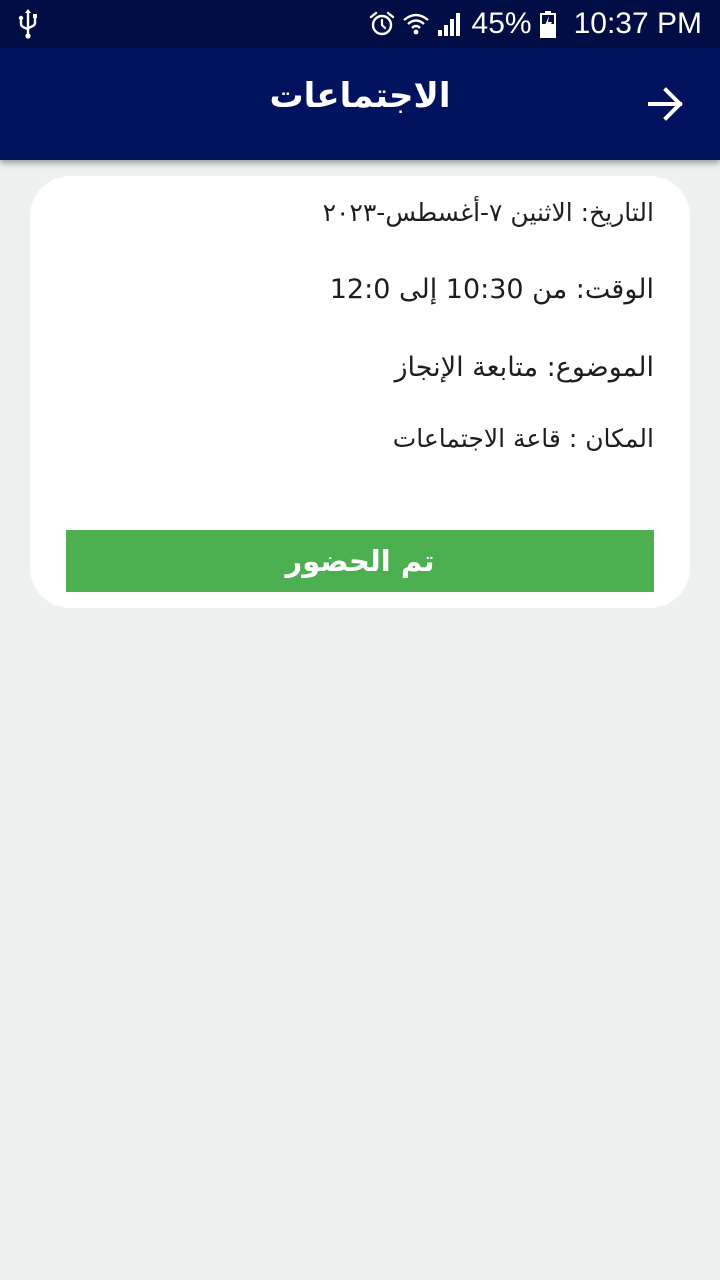  I want to click on date-row: التاريخ: الاثنين ٧-أغسطس-٢٠٢٣, so click(360, 212).